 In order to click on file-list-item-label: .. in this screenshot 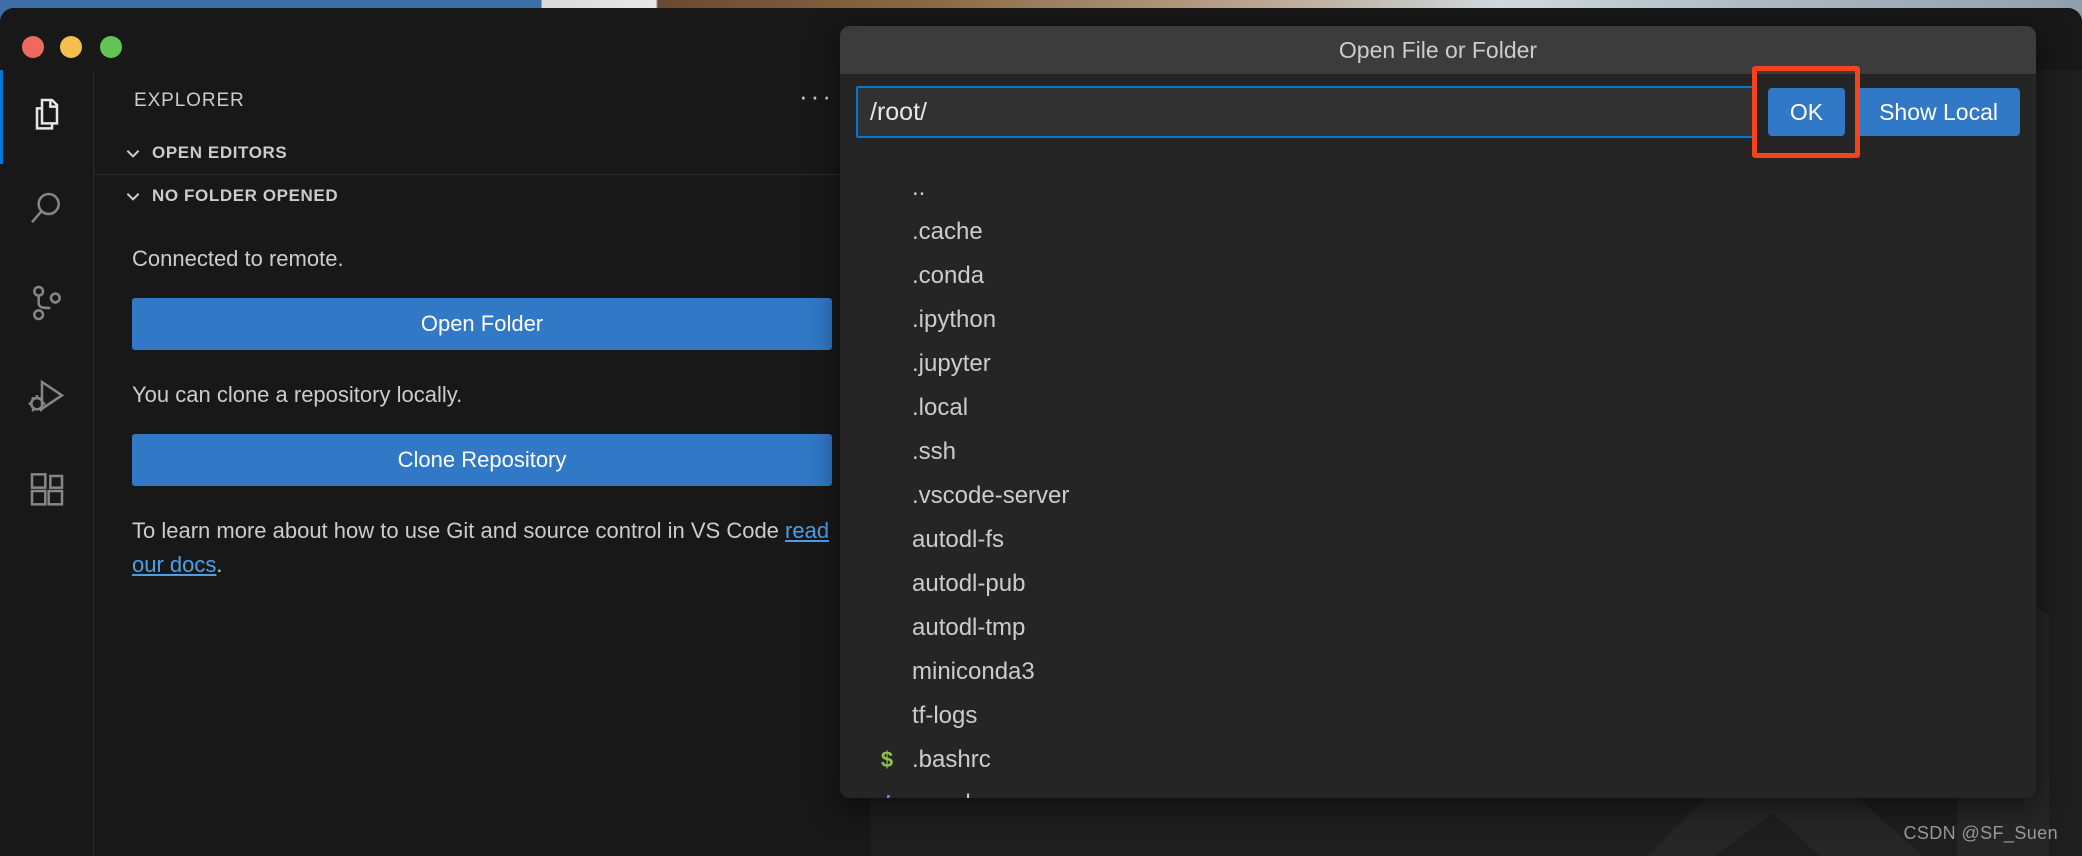, I will do `click(919, 187)`.